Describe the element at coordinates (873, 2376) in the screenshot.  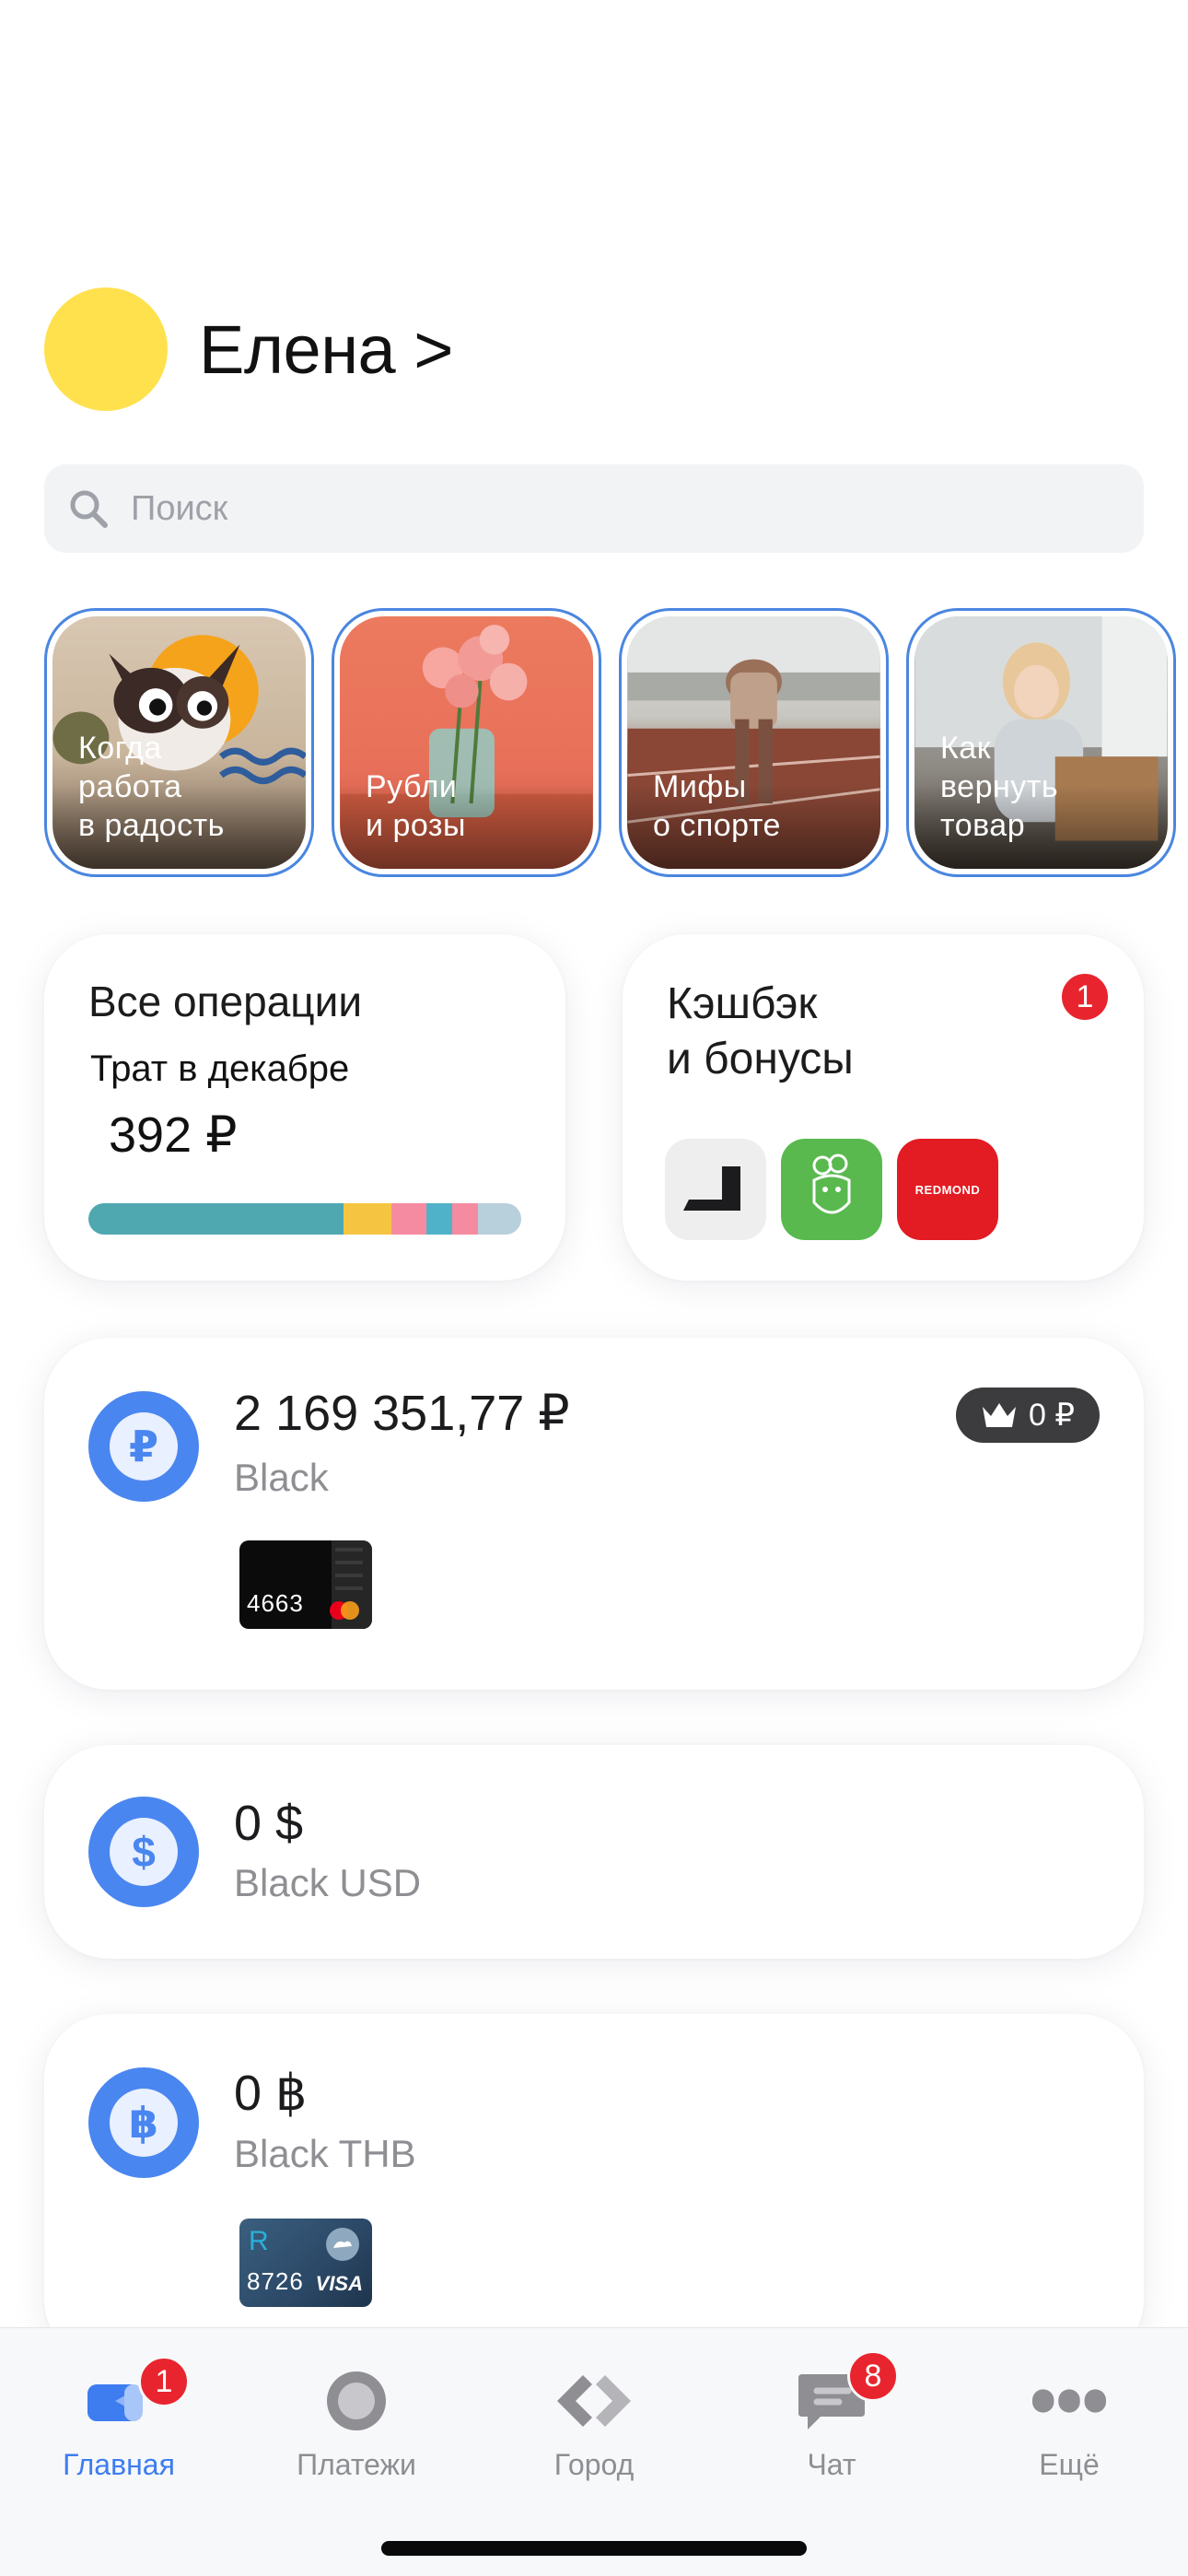
I see `chat-badge: 8` at that location.